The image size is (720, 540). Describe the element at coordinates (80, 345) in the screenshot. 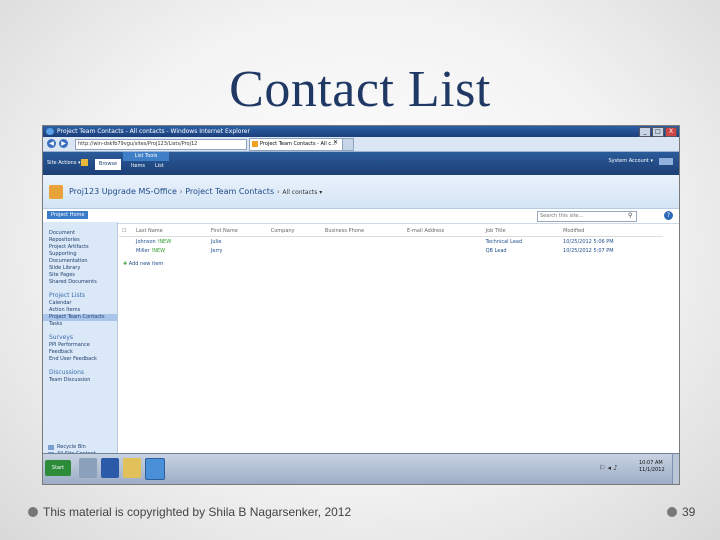

I see `ql-ppi-performance: PPI Performance` at that location.